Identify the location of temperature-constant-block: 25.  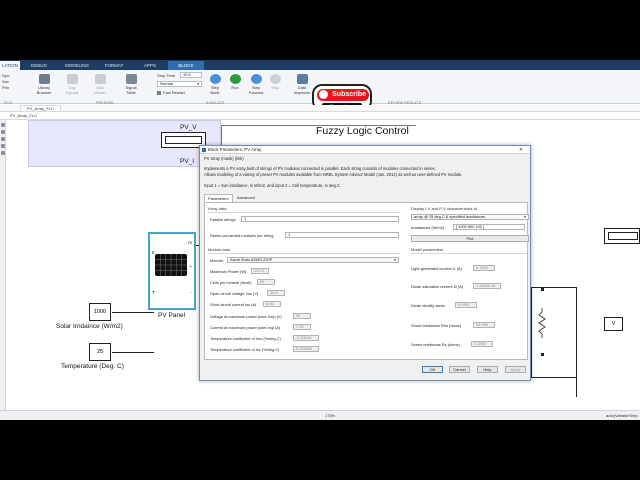
(100, 352).